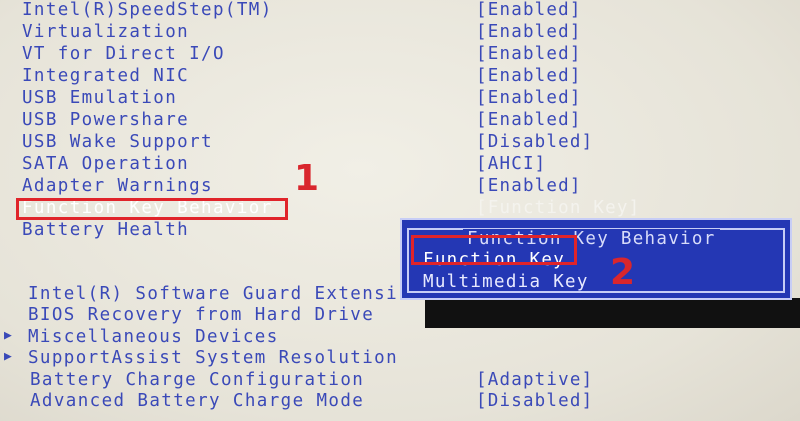 This screenshot has height=421, width=800. Describe the element at coordinates (117, 142) in the screenshot. I see `setting-label: USB Wake Support` at that location.